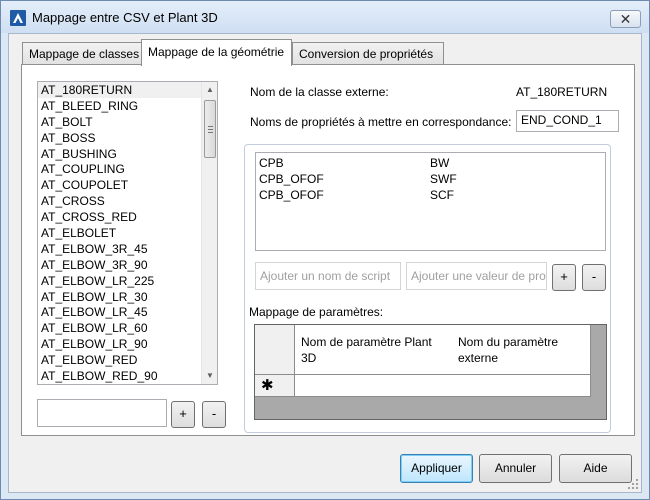 This screenshot has width=650, height=500. What do you see at coordinates (562, 92) in the screenshot?
I see `external-class-value: AT_180RETURN` at bounding box center [562, 92].